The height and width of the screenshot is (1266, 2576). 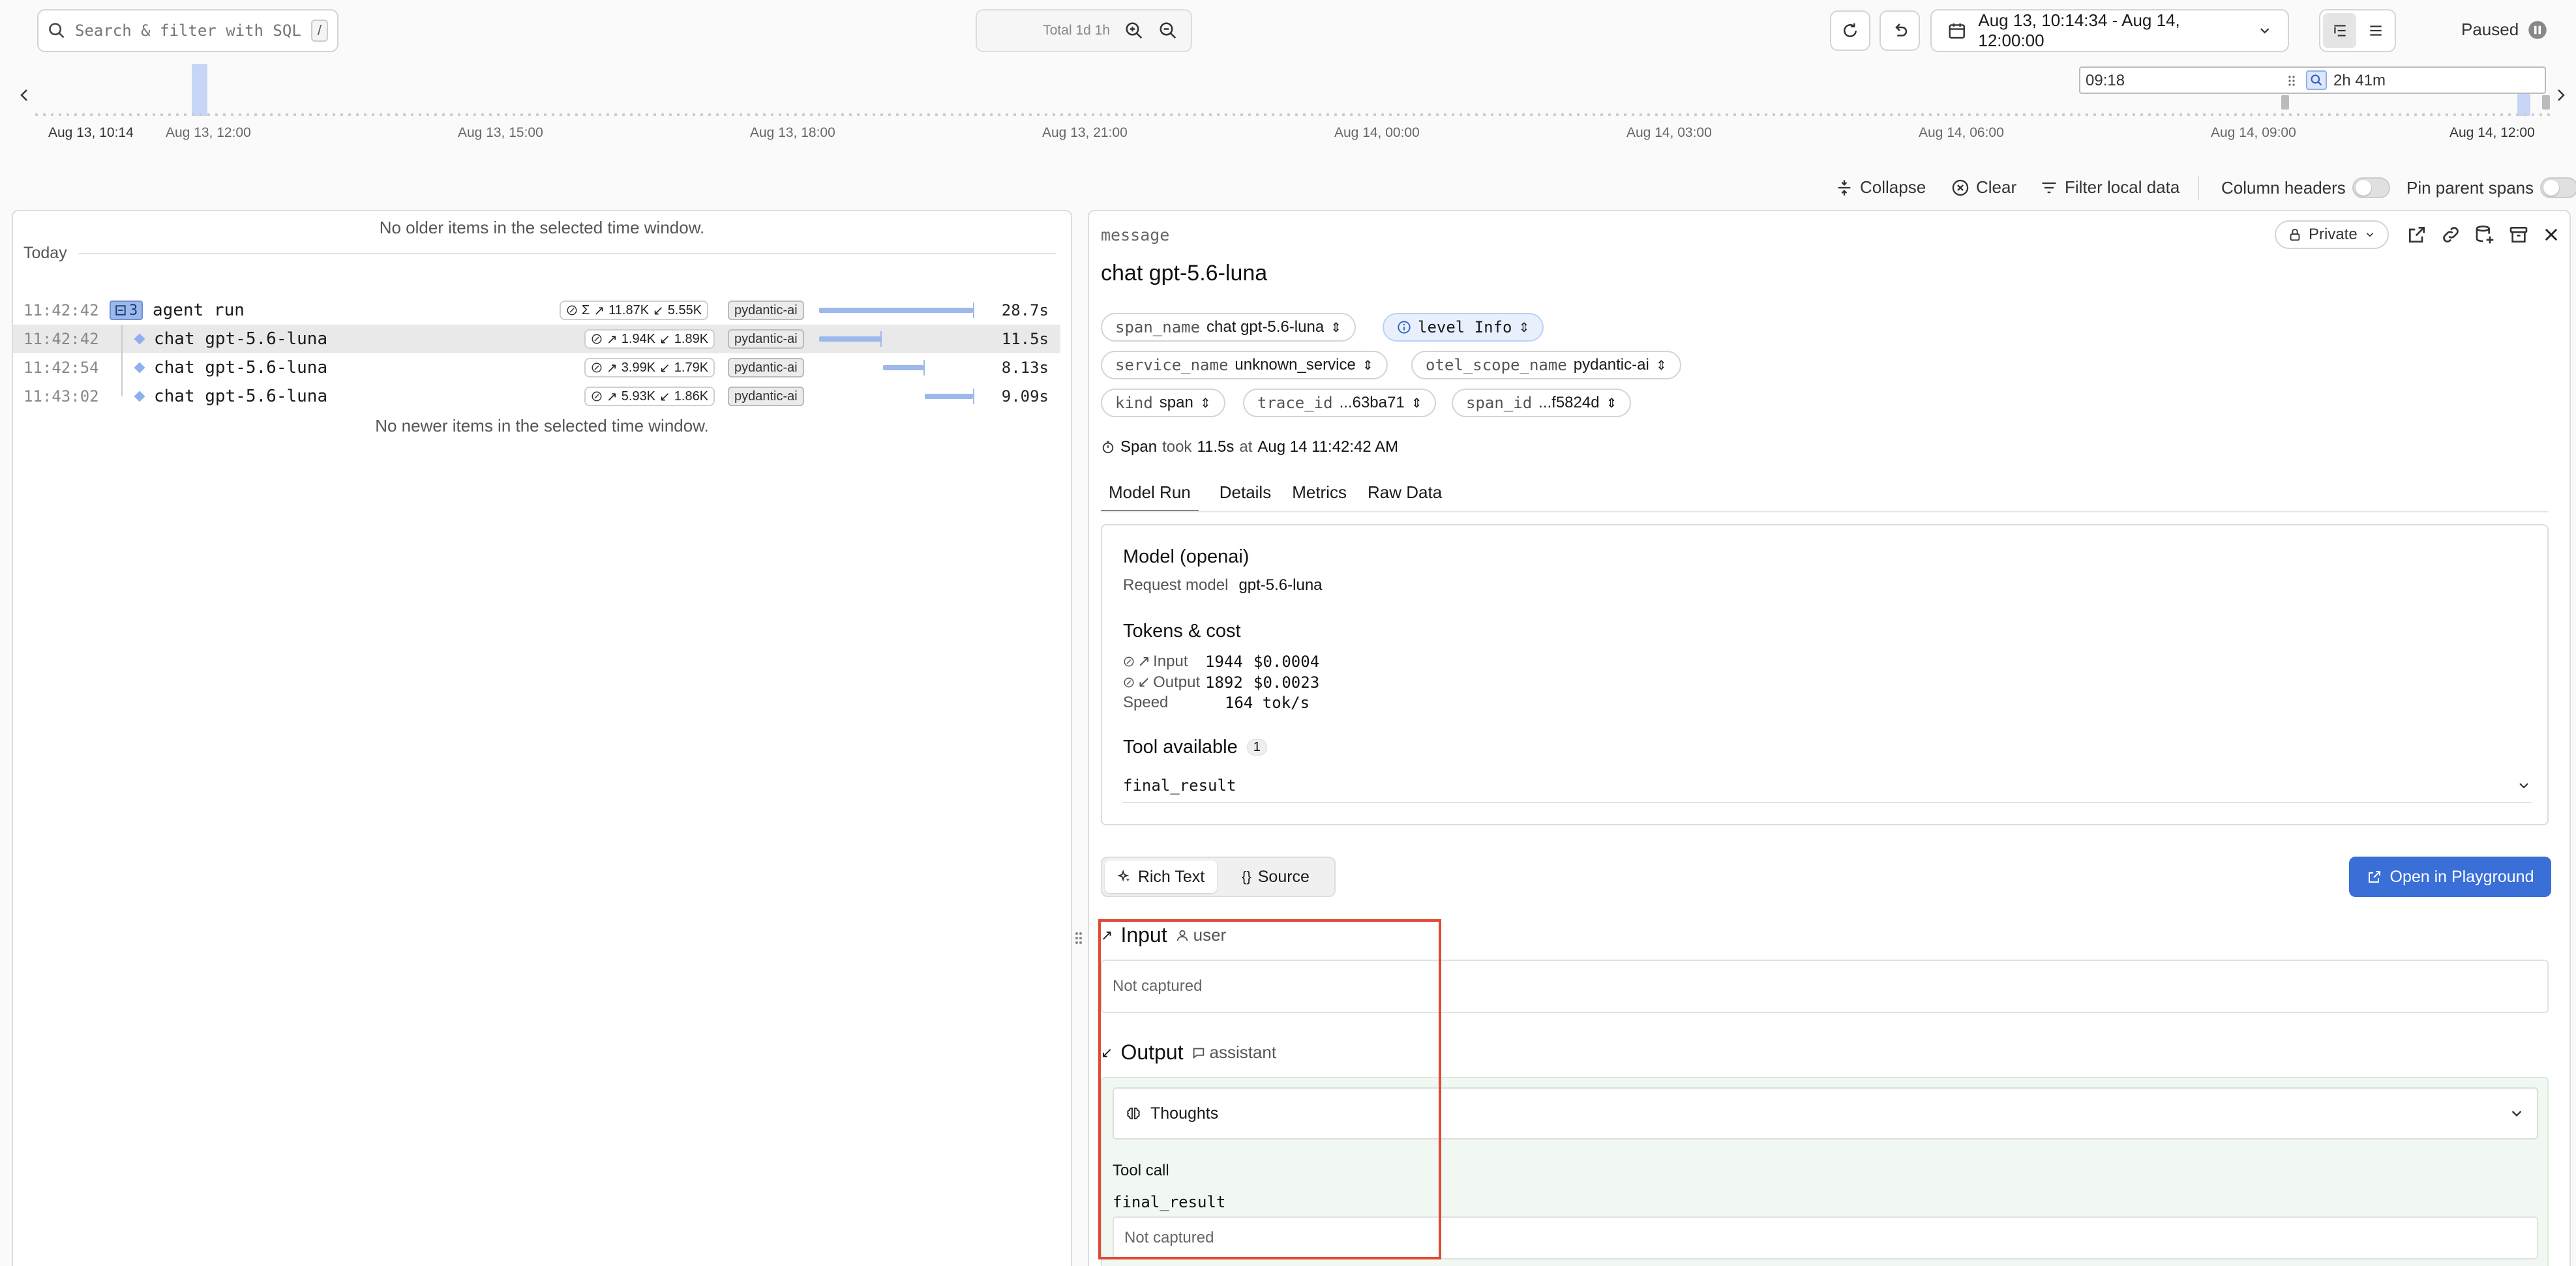 I want to click on span-name-chip: span_name chat gpt-5.6-luna ⇕, so click(x=1228, y=327).